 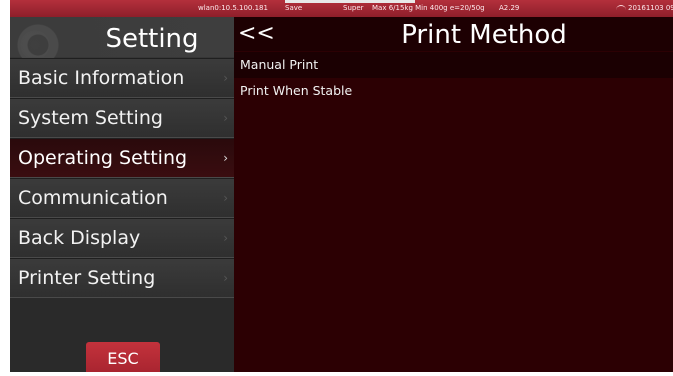 I want to click on main-header: << Print Method, so click(x=453, y=34).